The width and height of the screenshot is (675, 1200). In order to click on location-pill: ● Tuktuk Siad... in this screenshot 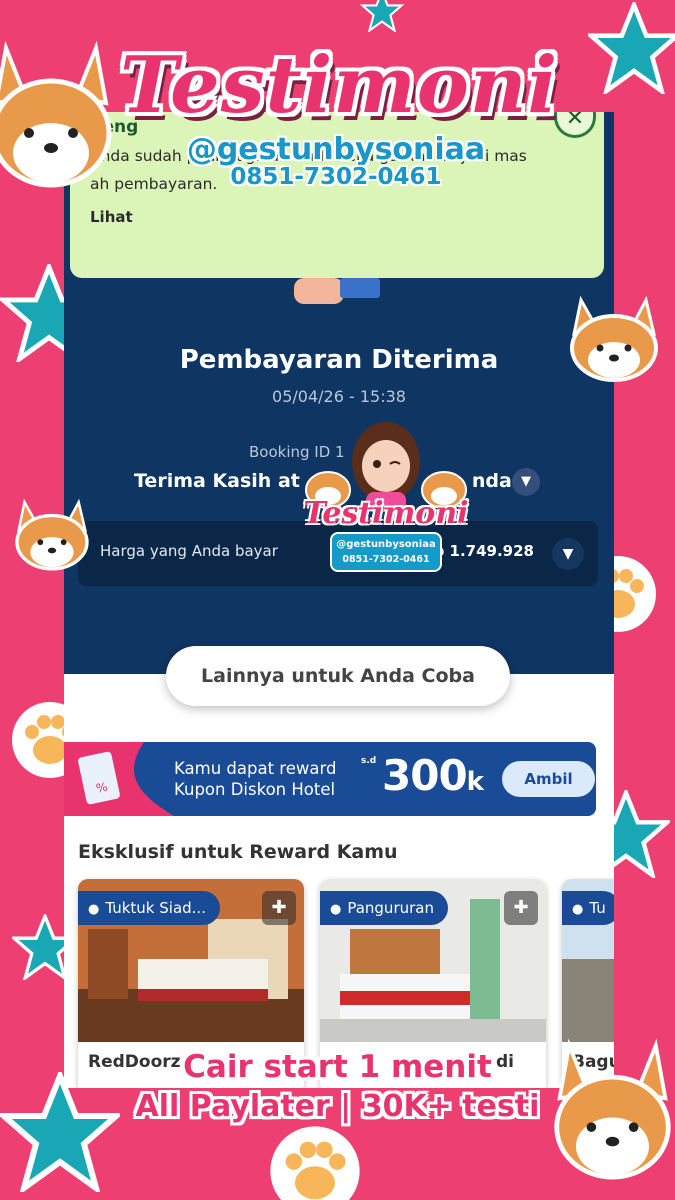, I will do `click(149, 908)`.